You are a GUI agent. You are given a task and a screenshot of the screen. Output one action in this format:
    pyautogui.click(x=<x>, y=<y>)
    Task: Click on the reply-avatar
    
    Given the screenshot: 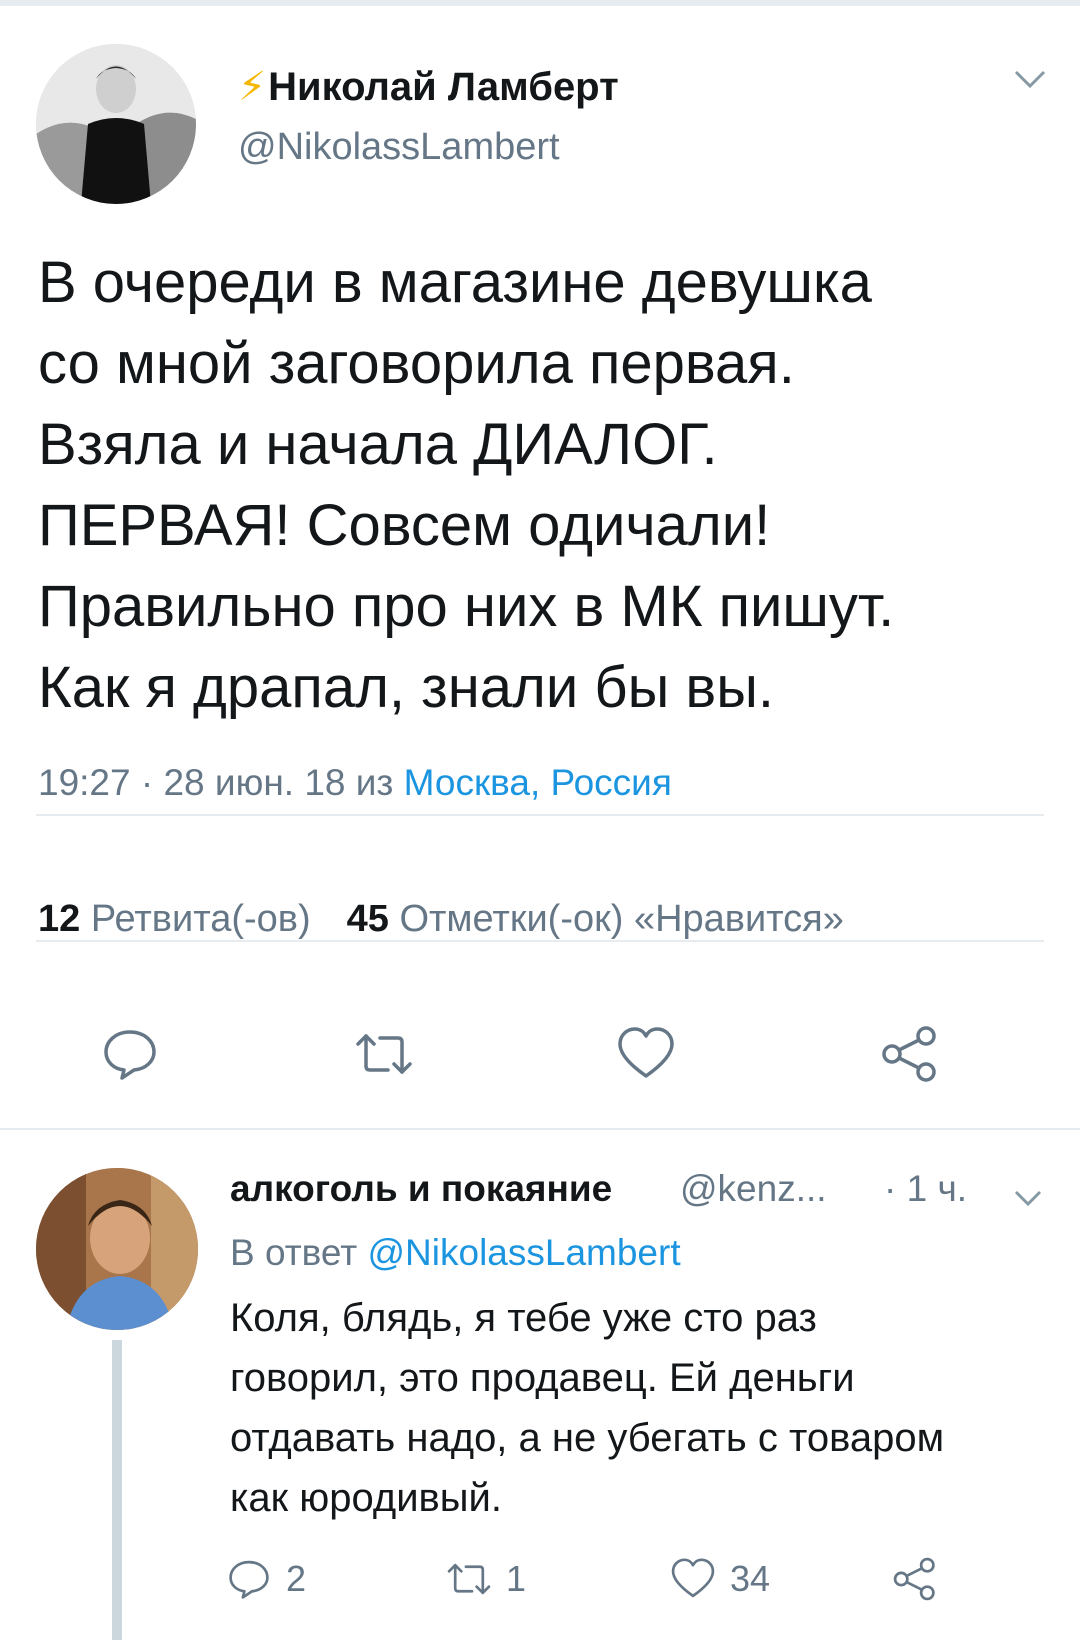 What is the action you would take?
    pyautogui.click(x=117, y=1249)
    